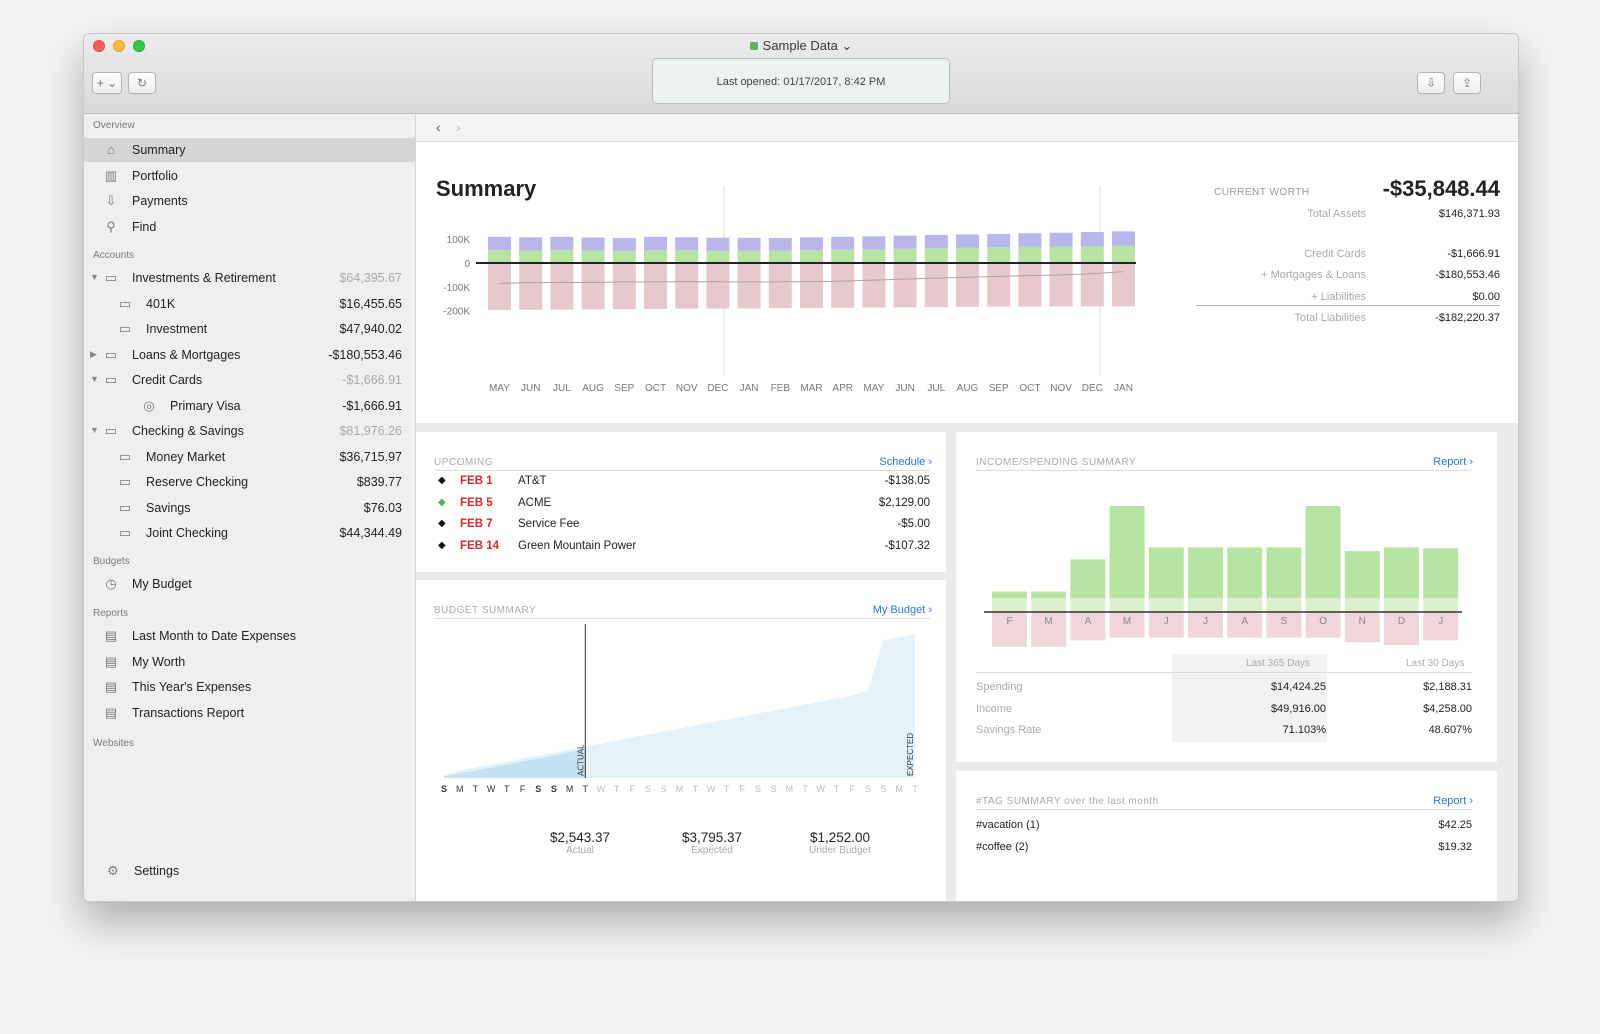 The height and width of the screenshot is (1034, 1600). Describe the element at coordinates (485, 610) in the screenshot. I see `budget-header: BUDGET SUMMARY` at that location.